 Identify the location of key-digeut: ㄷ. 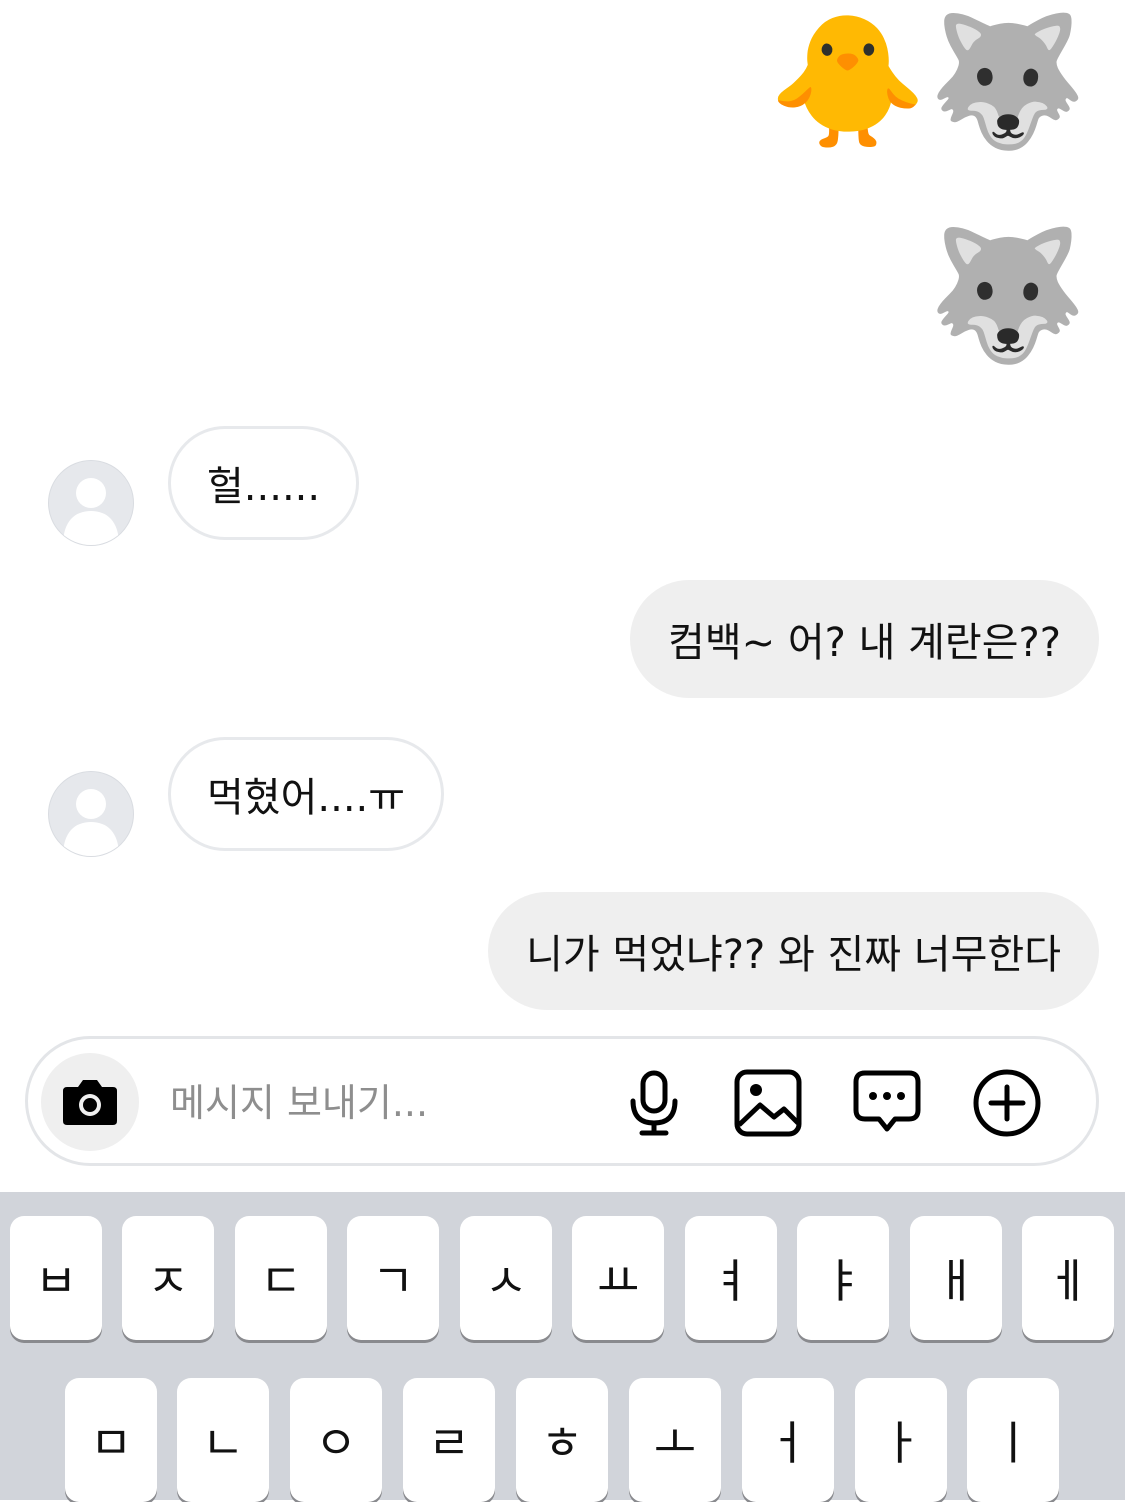
(281, 1278).